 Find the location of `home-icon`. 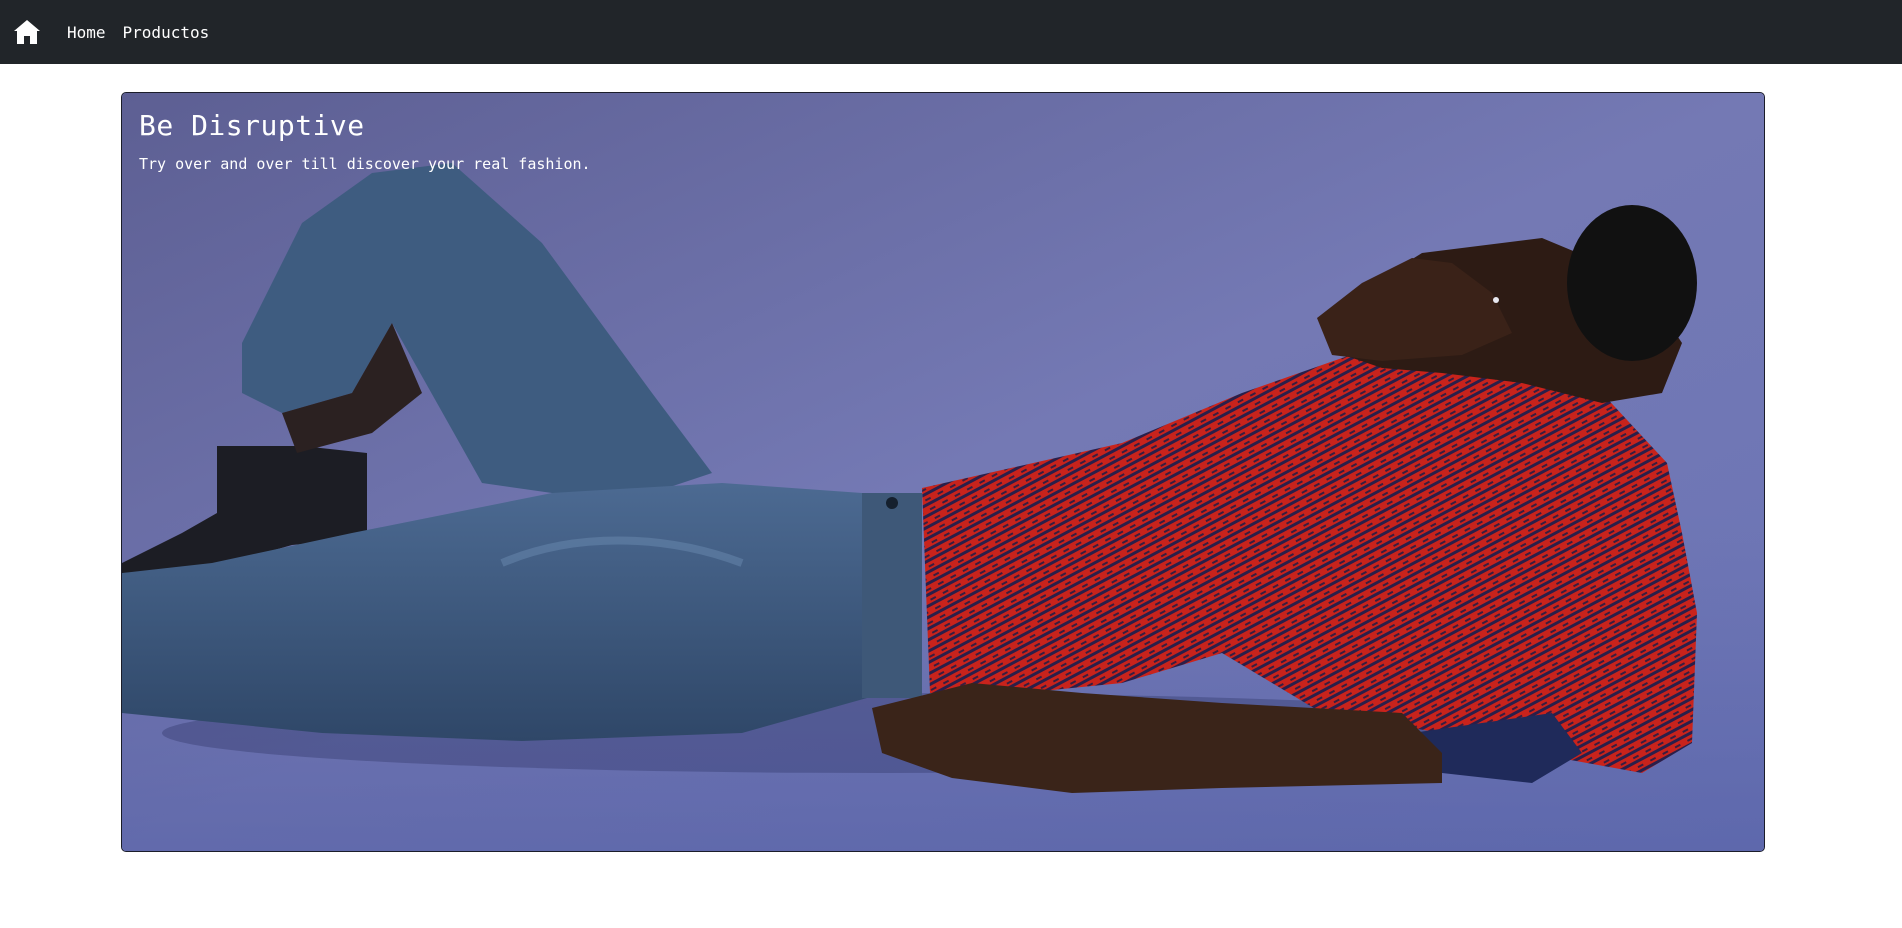

home-icon is located at coordinates (27, 32).